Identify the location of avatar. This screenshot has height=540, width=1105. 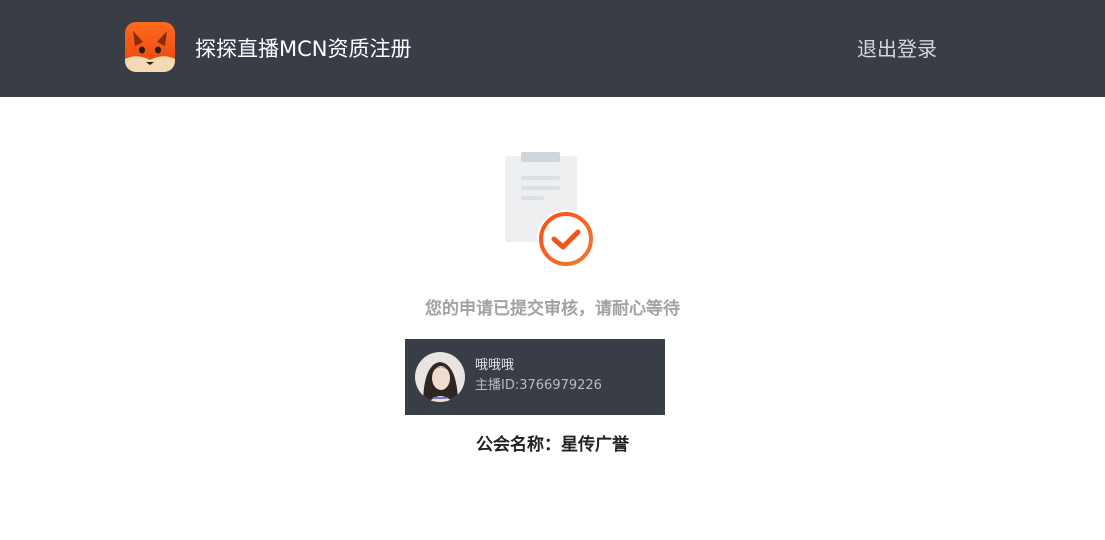
(440, 377).